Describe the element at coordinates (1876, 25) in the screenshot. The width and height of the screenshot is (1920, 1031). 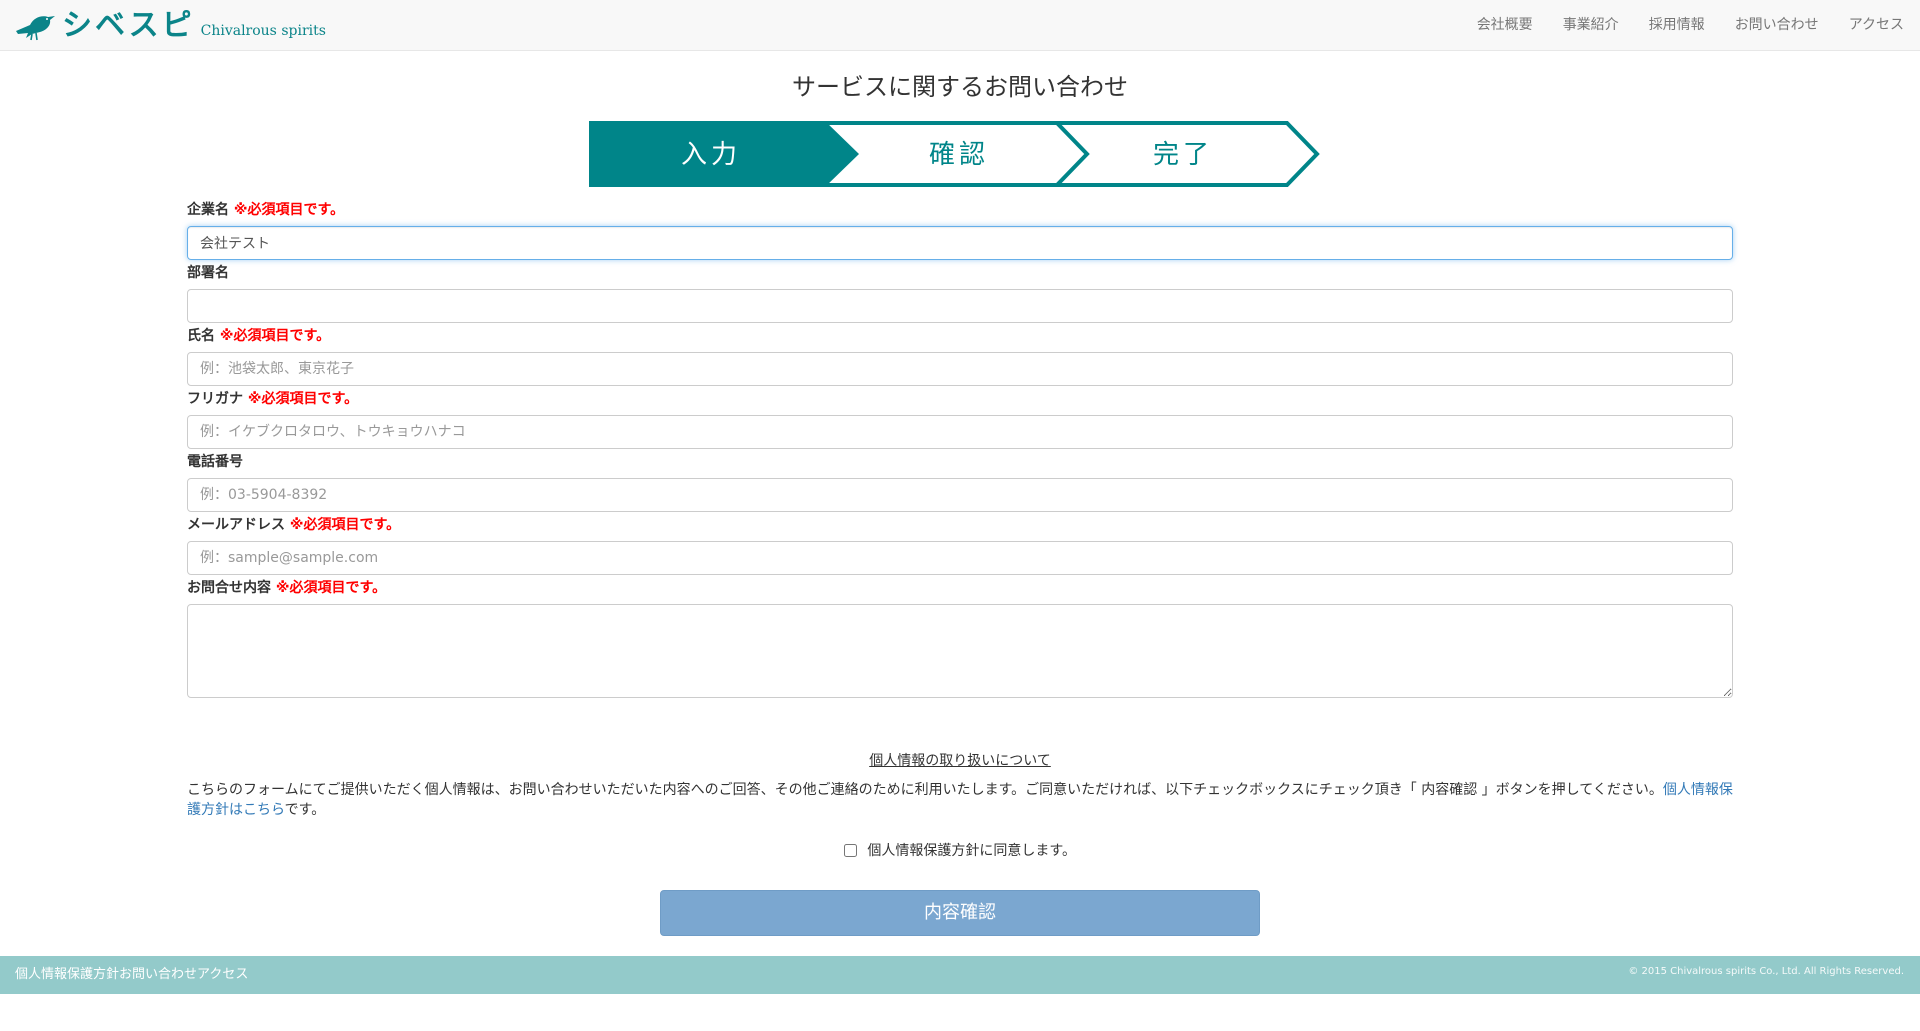
I see `nav-item-access: アクセス` at that location.